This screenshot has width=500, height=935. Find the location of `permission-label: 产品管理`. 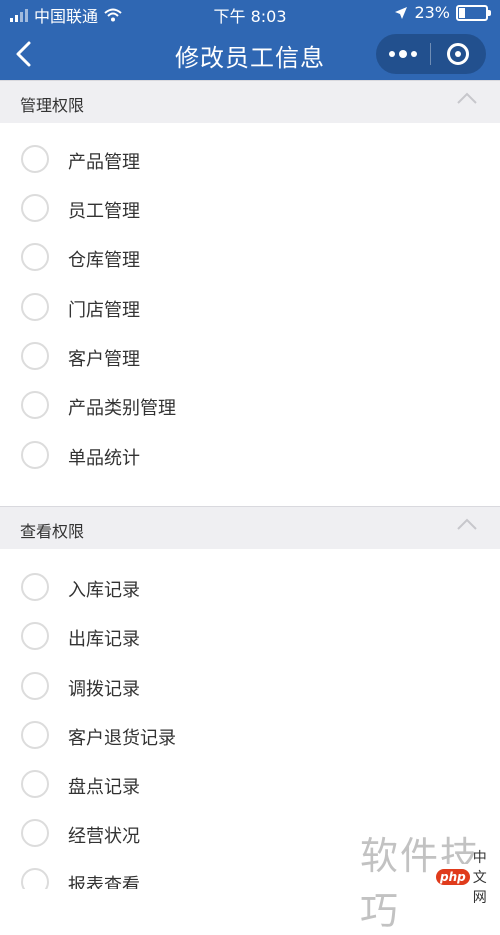

permission-label: 产品管理 is located at coordinates (104, 162).